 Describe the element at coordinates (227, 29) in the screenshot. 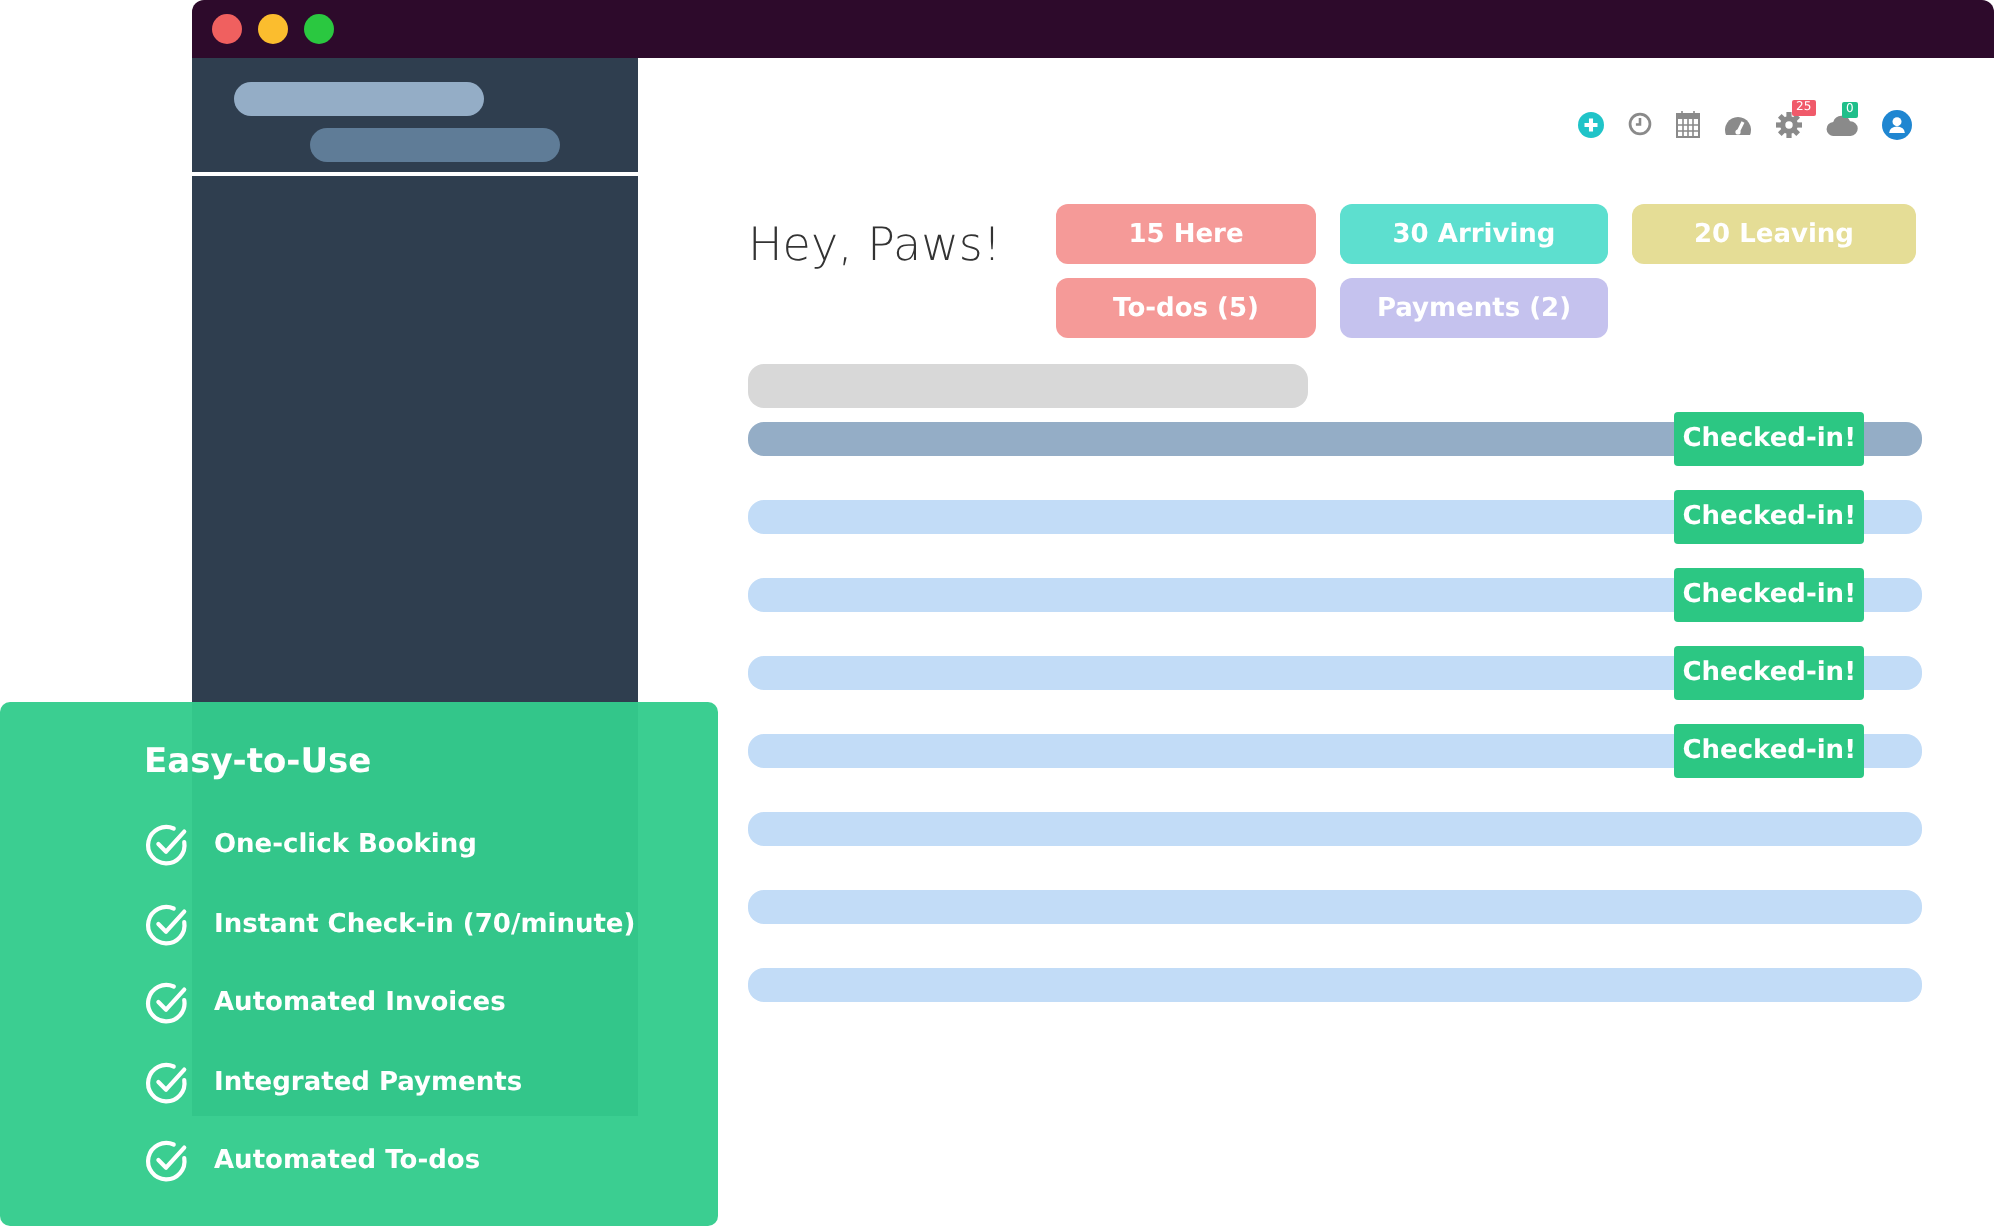

I see `close-button` at that location.